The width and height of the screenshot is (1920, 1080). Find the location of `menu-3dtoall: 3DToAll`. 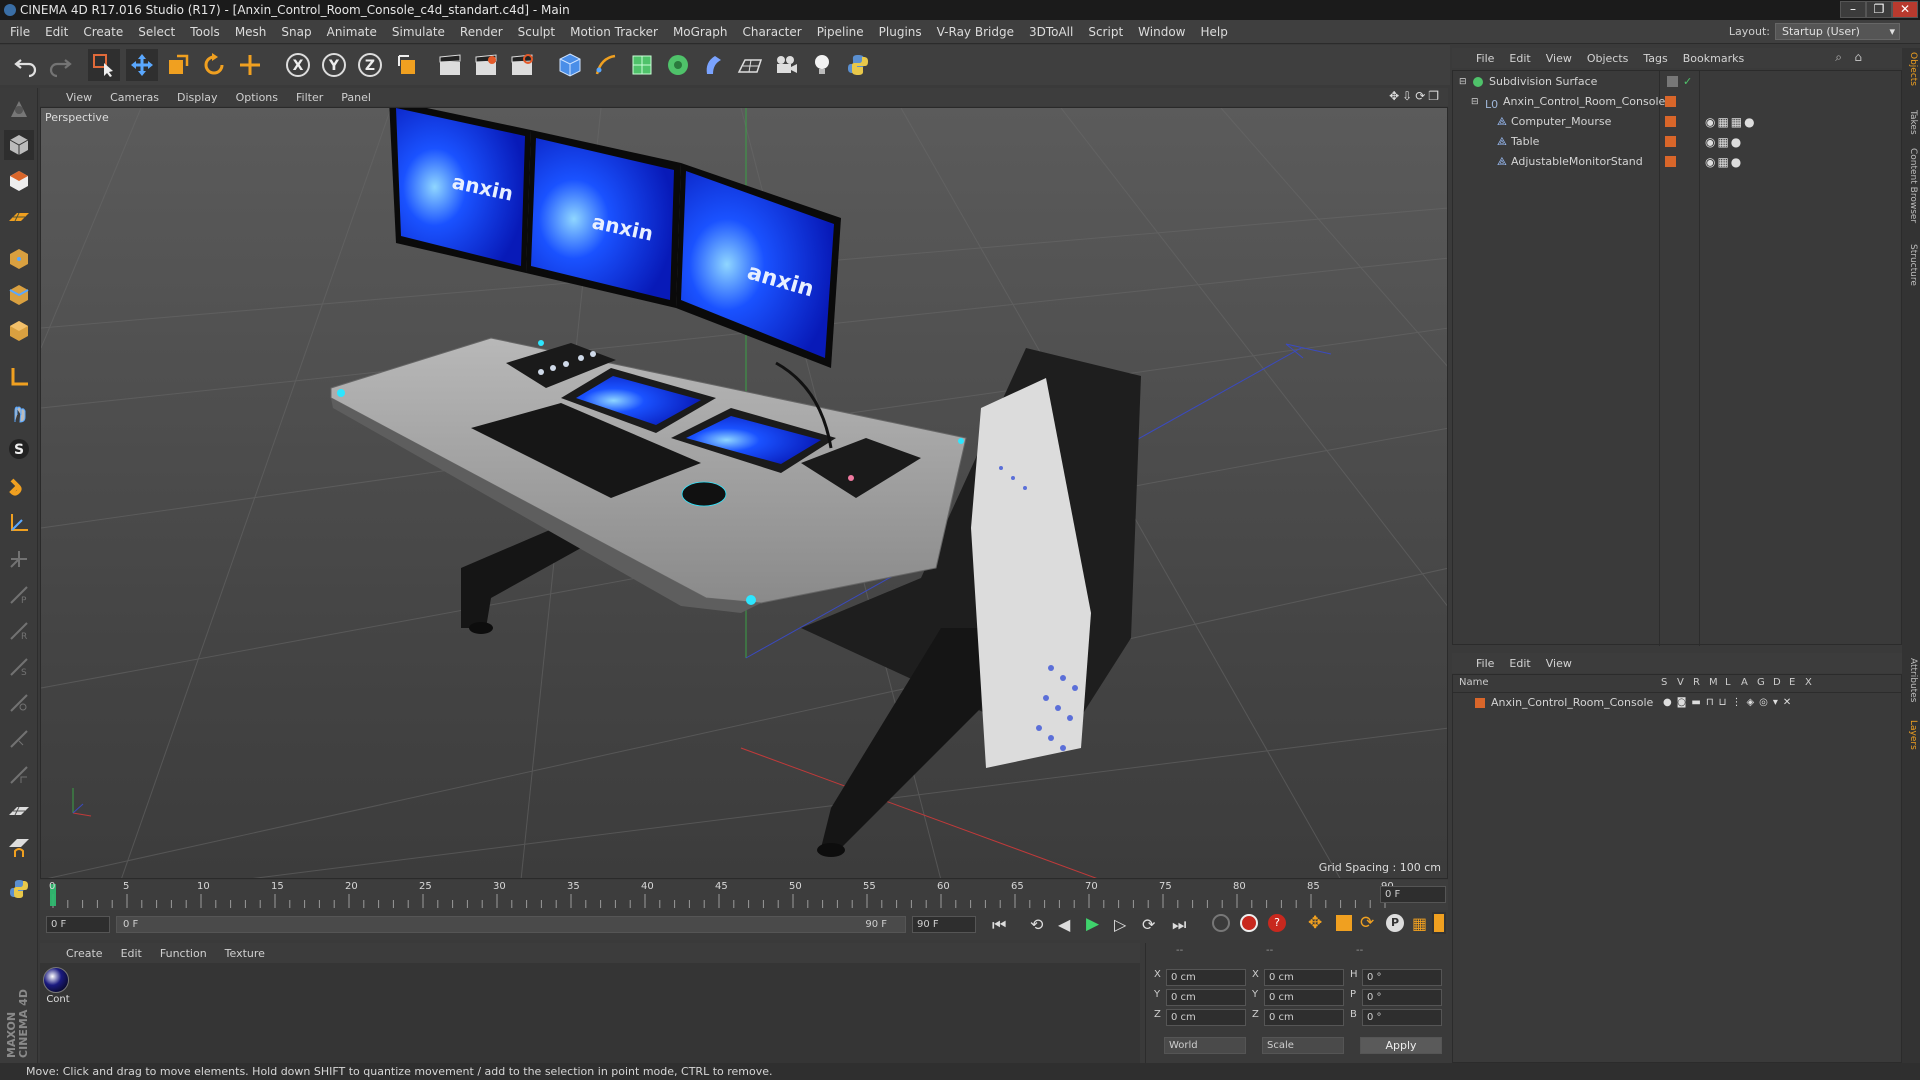

menu-3dtoall: 3DToAll is located at coordinates (1051, 32).